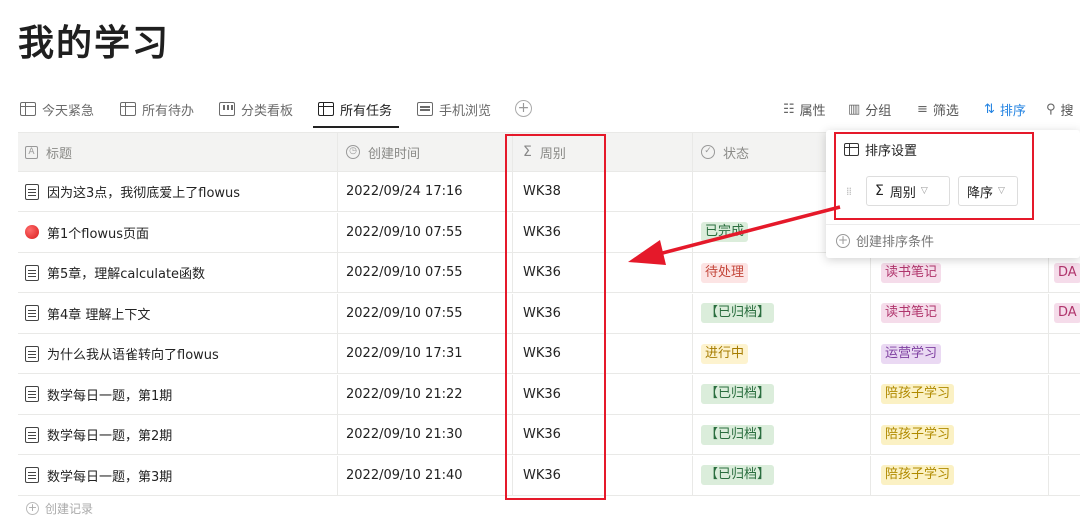 This screenshot has width=1080, height=516. I want to click on status-tag: 已完成, so click(725, 232).